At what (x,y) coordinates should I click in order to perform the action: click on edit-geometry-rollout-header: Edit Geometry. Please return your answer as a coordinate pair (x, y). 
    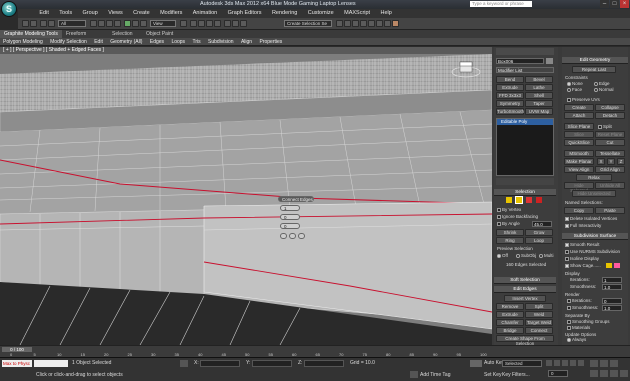
    Looking at the image, I should click on (595, 60).